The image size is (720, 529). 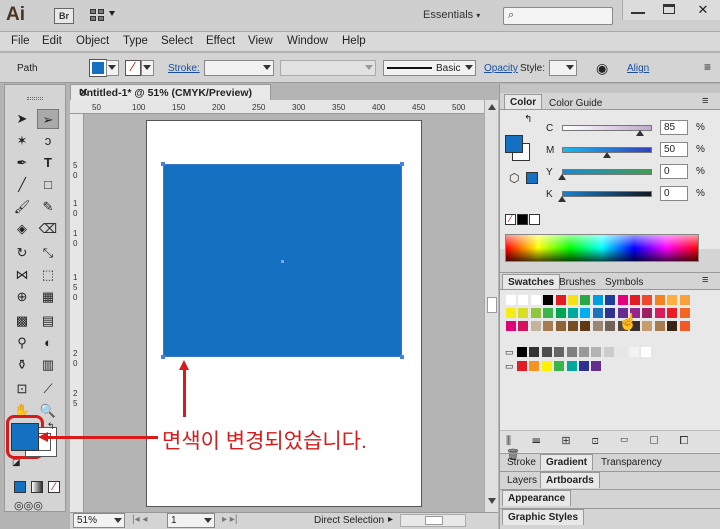 I want to click on first-artboard-icon: |◂ ◂, so click(x=139, y=519).